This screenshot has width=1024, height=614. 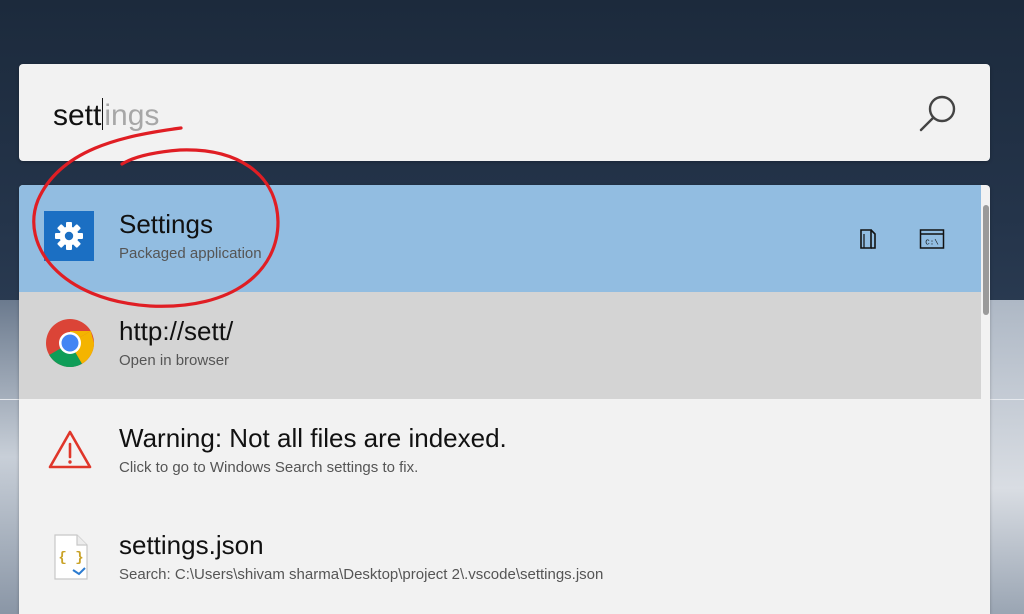 I want to click on json-file-icon: { }, so click(x=71, y=557).